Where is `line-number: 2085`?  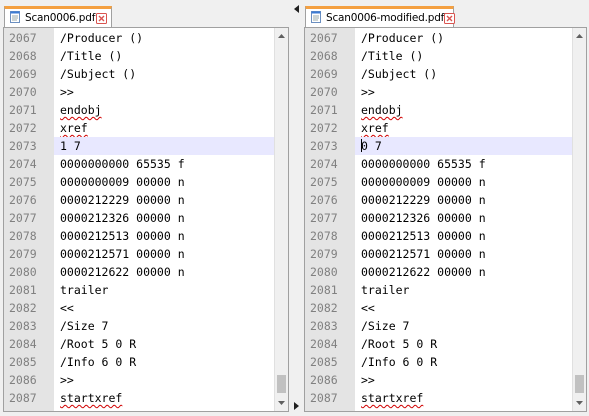
line-number: 2085 is located at coordinates (330, 362).